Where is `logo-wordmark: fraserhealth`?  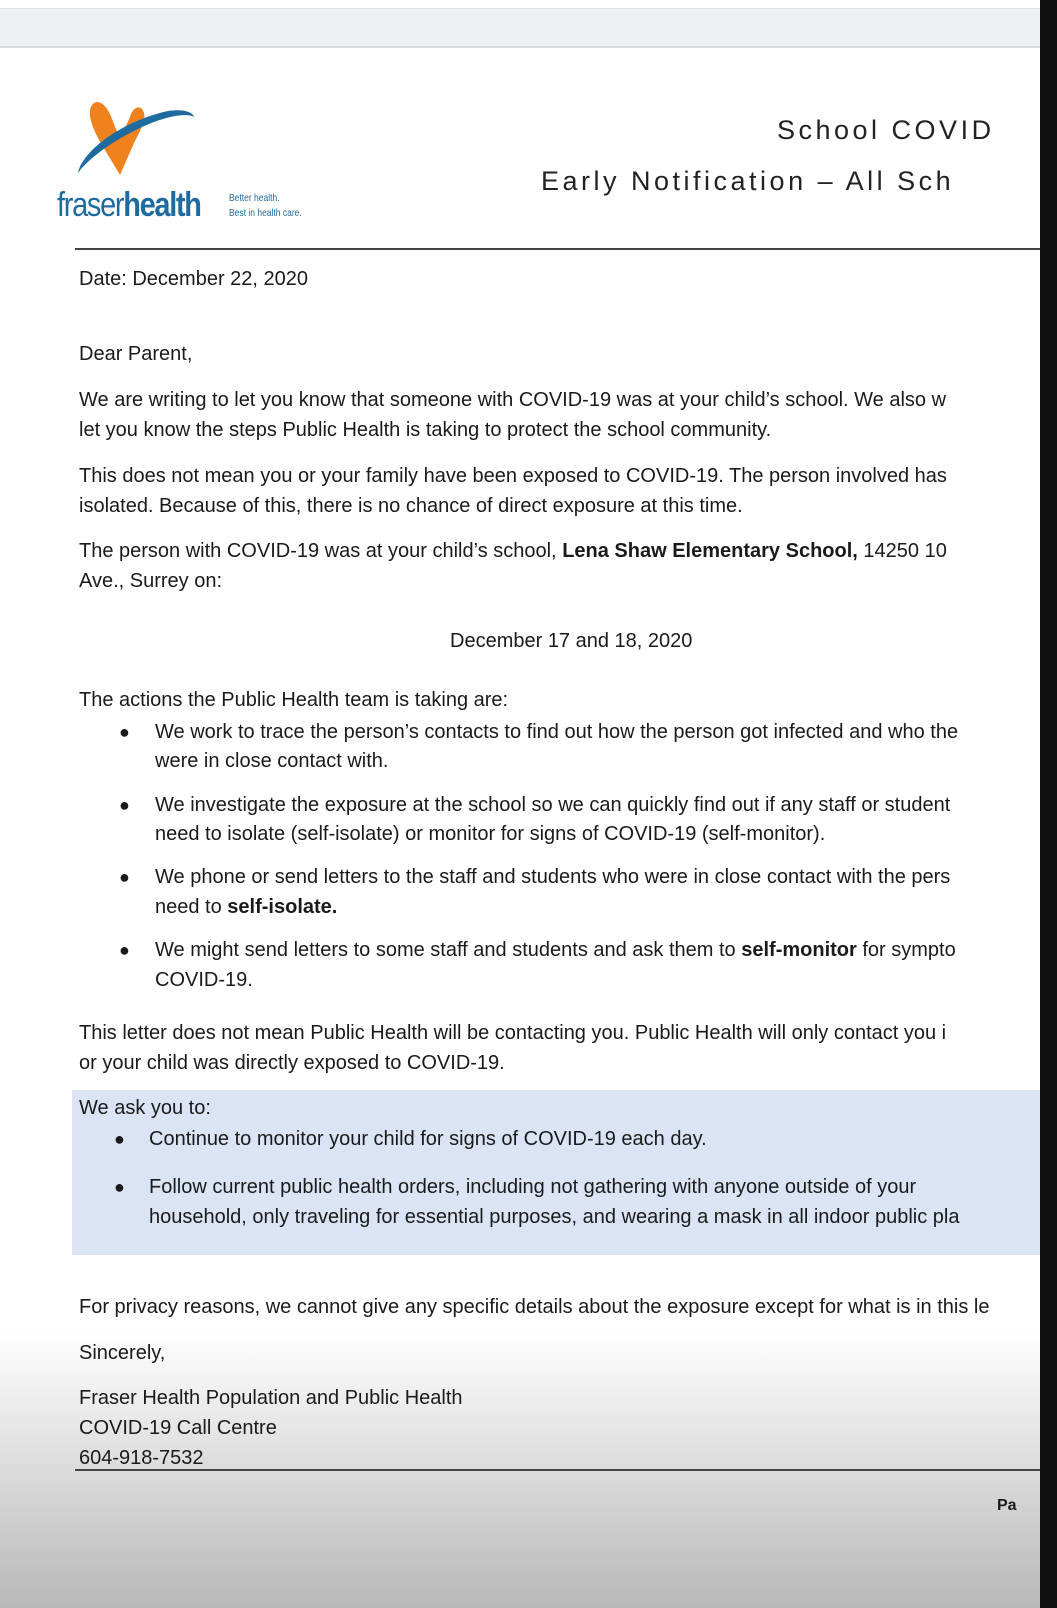
logo-wordmark: fraserhealth is located at coordinates (129, 205).